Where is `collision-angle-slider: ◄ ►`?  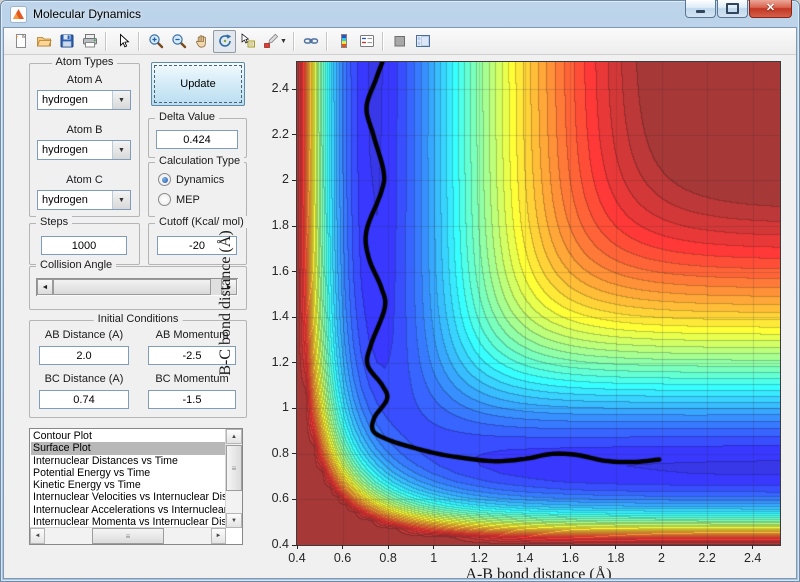
collision-angle-slider: ◄ ► is located at coordinates (137, 287).